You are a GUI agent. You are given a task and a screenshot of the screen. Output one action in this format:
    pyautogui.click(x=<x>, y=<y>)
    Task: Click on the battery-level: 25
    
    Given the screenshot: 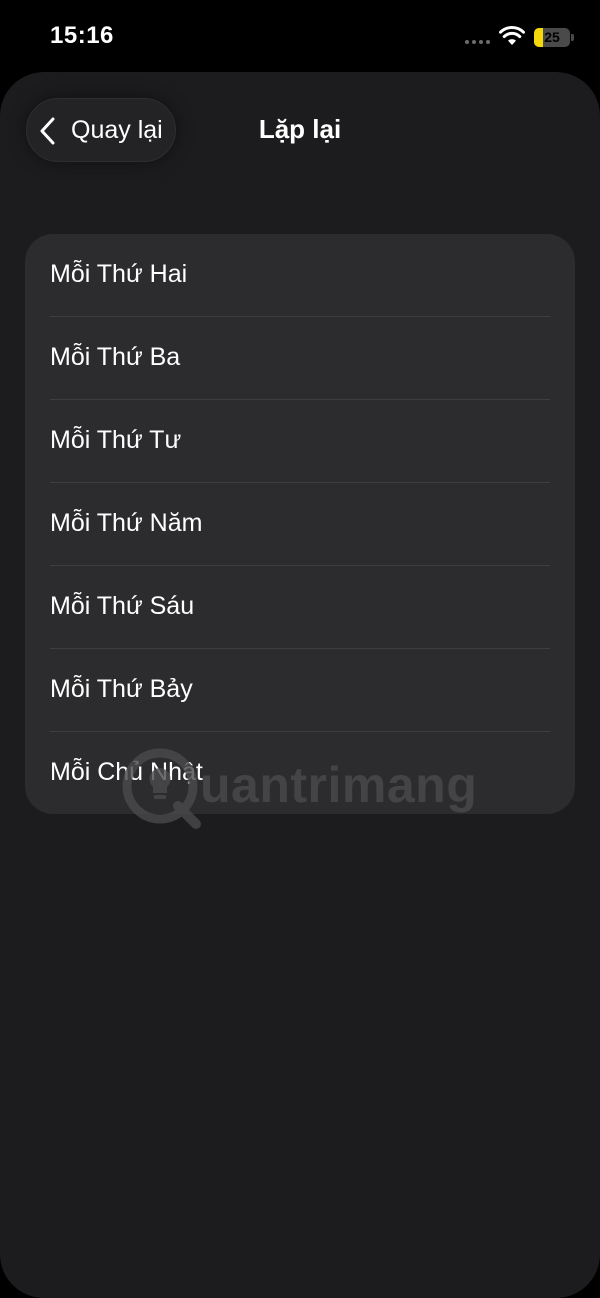 What is the action you would take?
    pyautogui.click(x=552, y=37)
    